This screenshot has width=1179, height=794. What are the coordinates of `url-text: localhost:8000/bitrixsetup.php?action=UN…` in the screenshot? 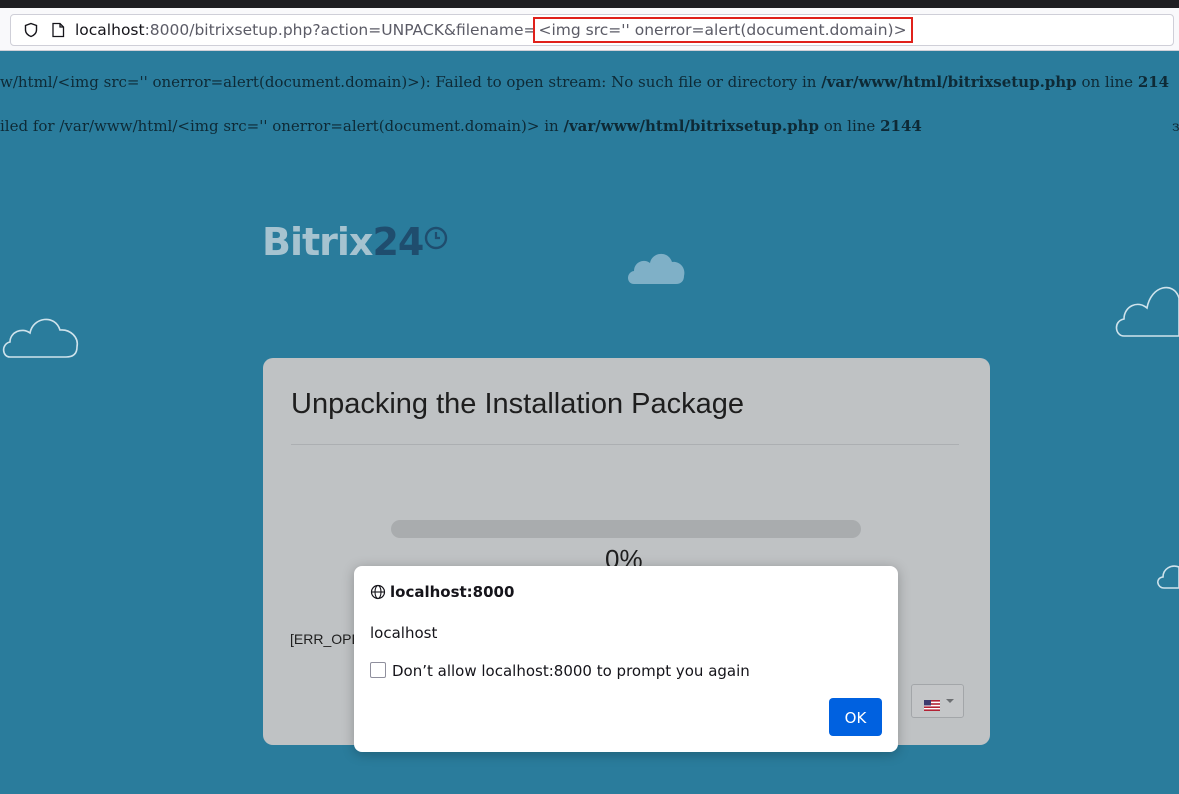 It's located at (494, 30).